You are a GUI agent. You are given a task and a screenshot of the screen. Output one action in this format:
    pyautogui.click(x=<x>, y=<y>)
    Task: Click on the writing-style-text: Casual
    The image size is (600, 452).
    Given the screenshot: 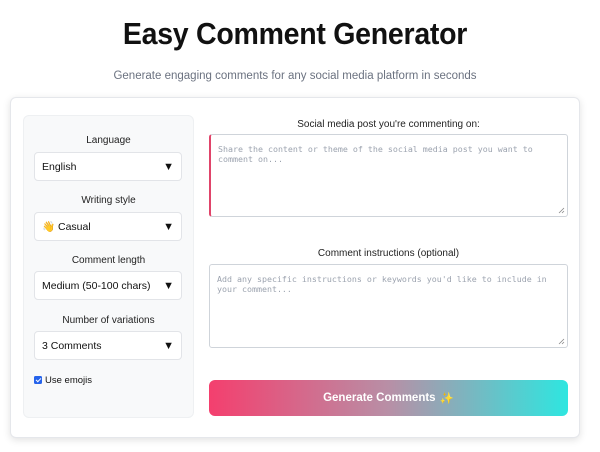 What is the action you would take?
    pyautogui.click(x=74, y=227)
    